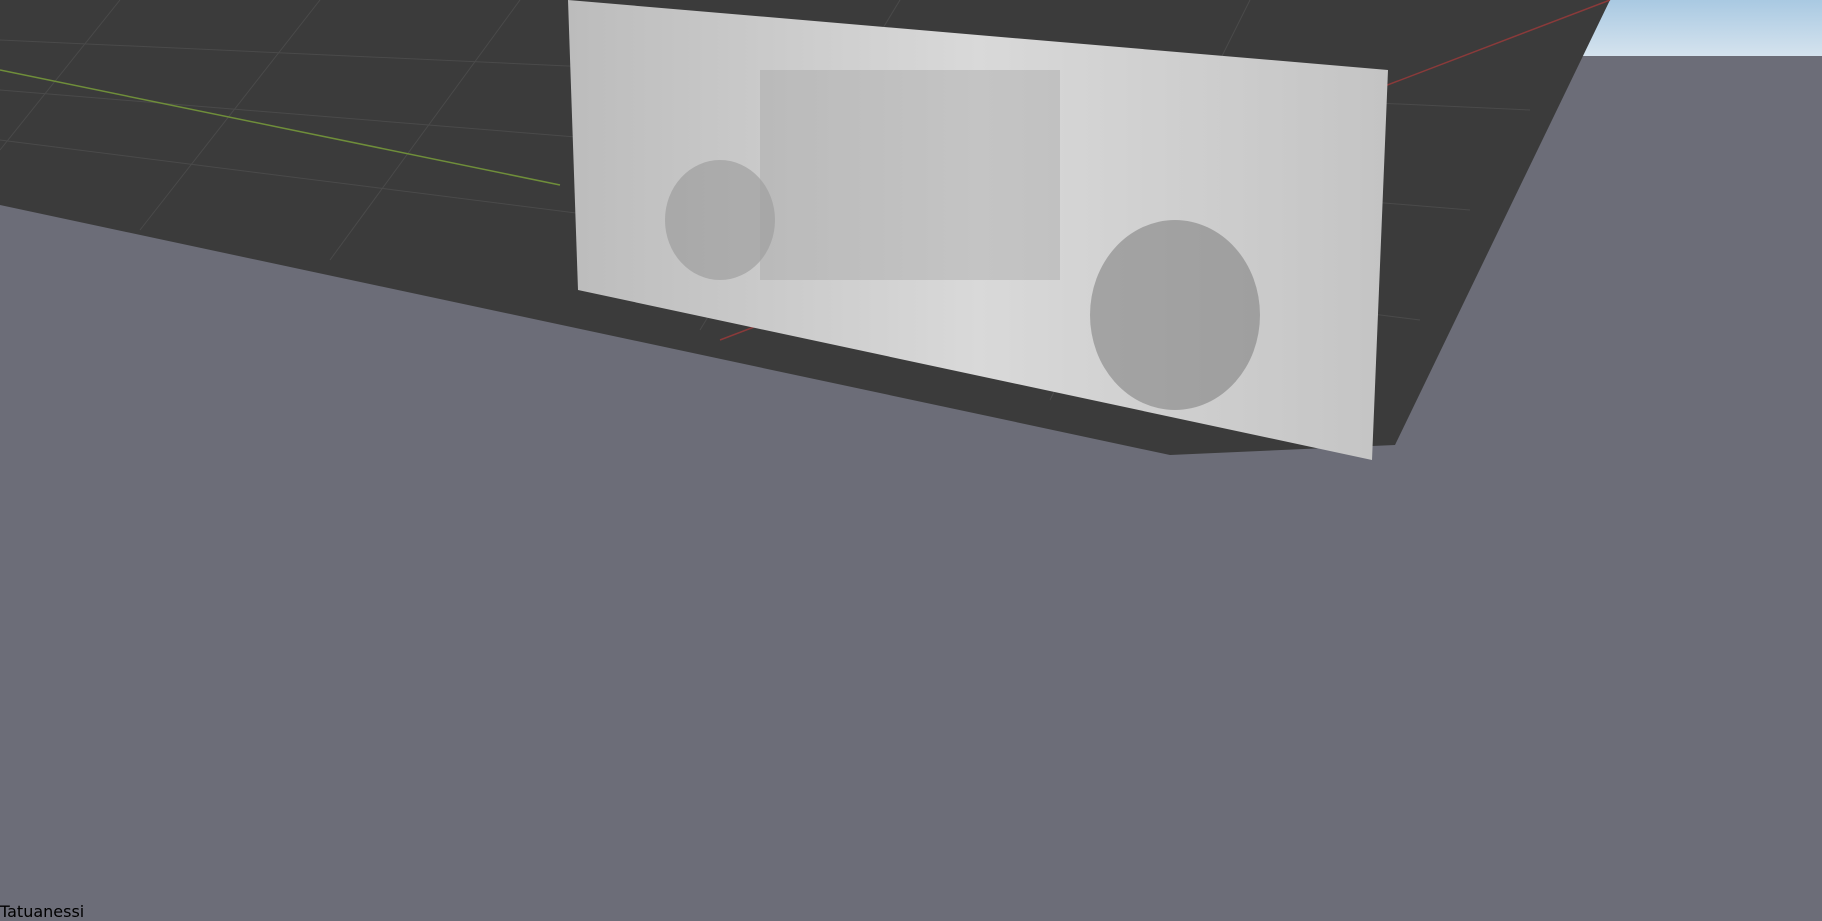 This screenshot has width=1822, height=921. What do you see at coordinates (42, 911) in the screenshot?
I see `photo-watermark: Tatuanessi` at bounding box center [42, 911].